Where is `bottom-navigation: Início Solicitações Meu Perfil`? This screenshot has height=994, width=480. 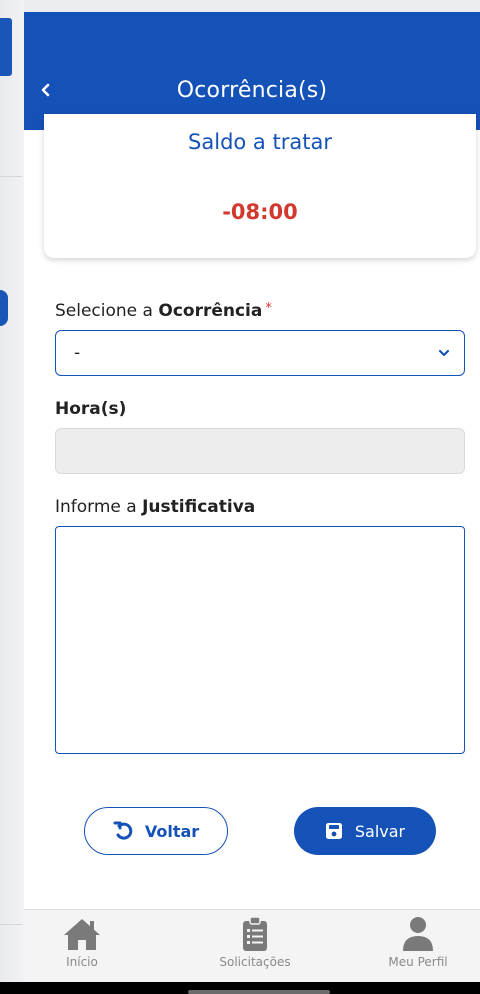
bottom-navigation: Início Solicitações Meu Perfil is located at coordinates (252, 946).